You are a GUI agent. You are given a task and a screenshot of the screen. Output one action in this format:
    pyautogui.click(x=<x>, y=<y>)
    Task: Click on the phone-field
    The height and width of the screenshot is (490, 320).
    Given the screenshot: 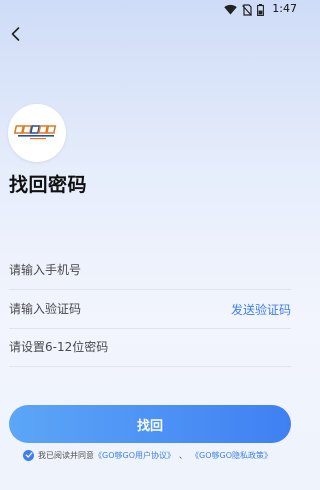 What is the action you would take?
    pyautogui.click(x=150, y=270)
    